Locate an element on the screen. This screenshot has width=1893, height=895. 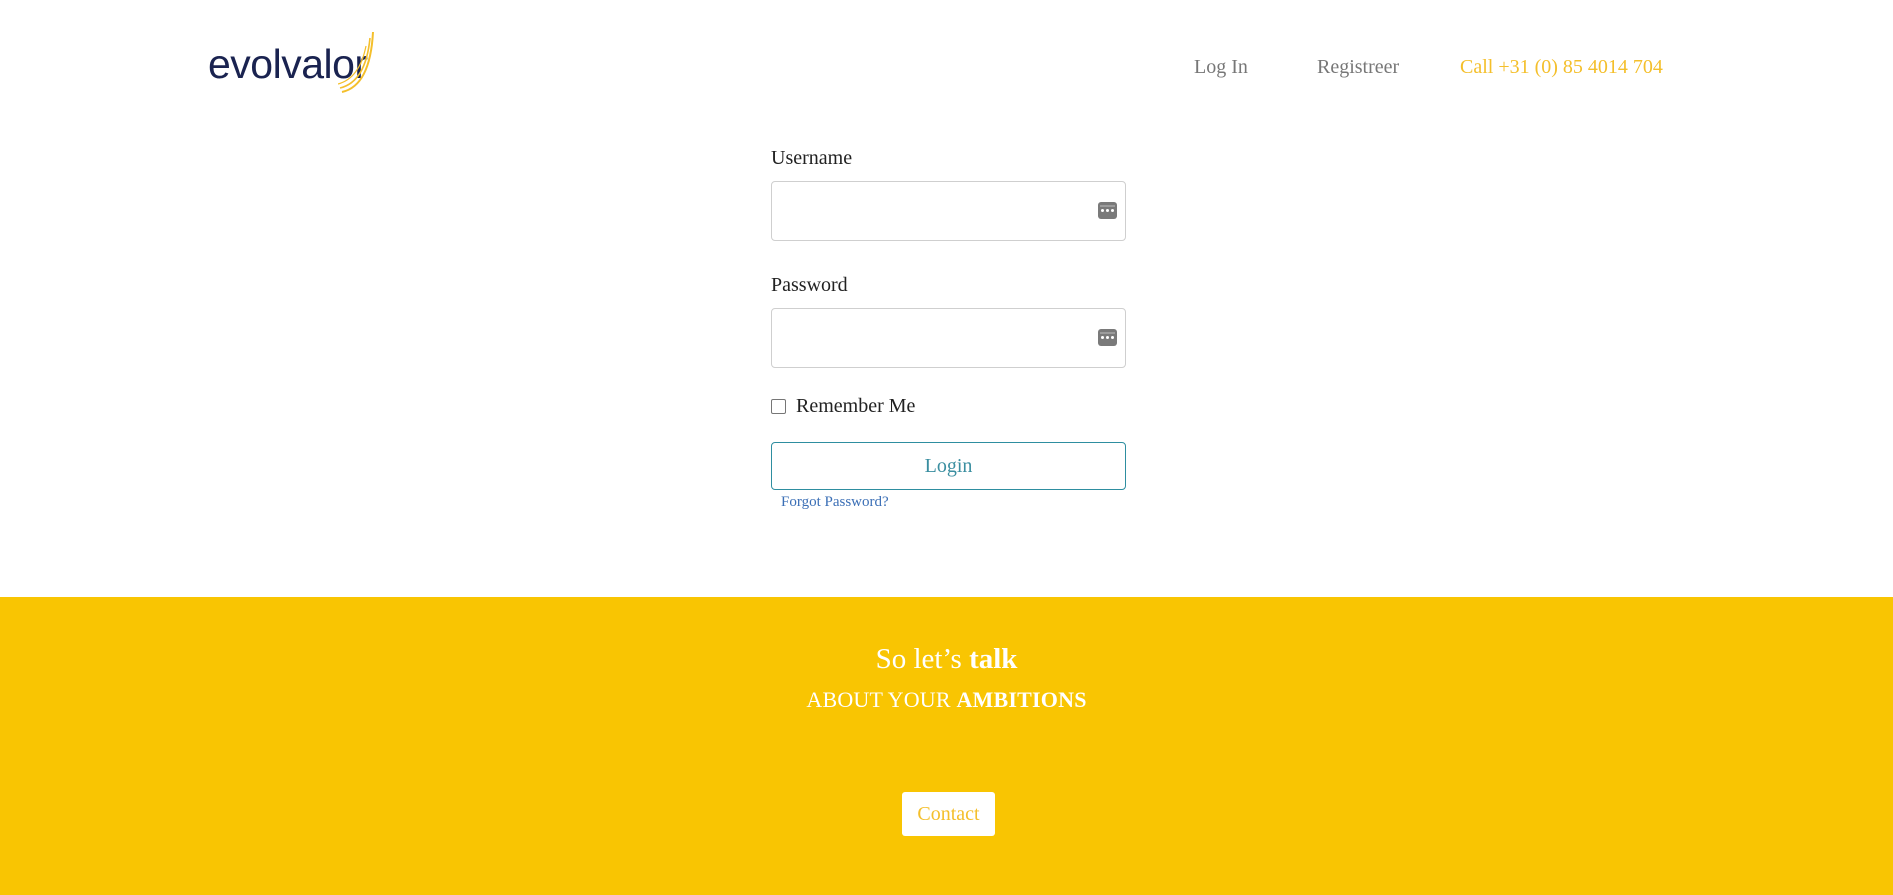
nav-register-link: Registreer is located at coordinates (1358, 67).